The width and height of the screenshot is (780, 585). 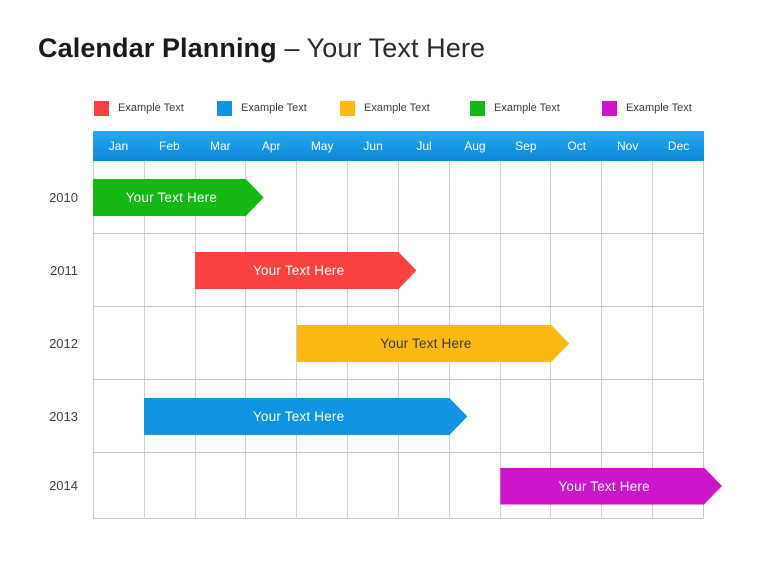 I want to click on legend-swatch-blue, so click(x=224, y=108).